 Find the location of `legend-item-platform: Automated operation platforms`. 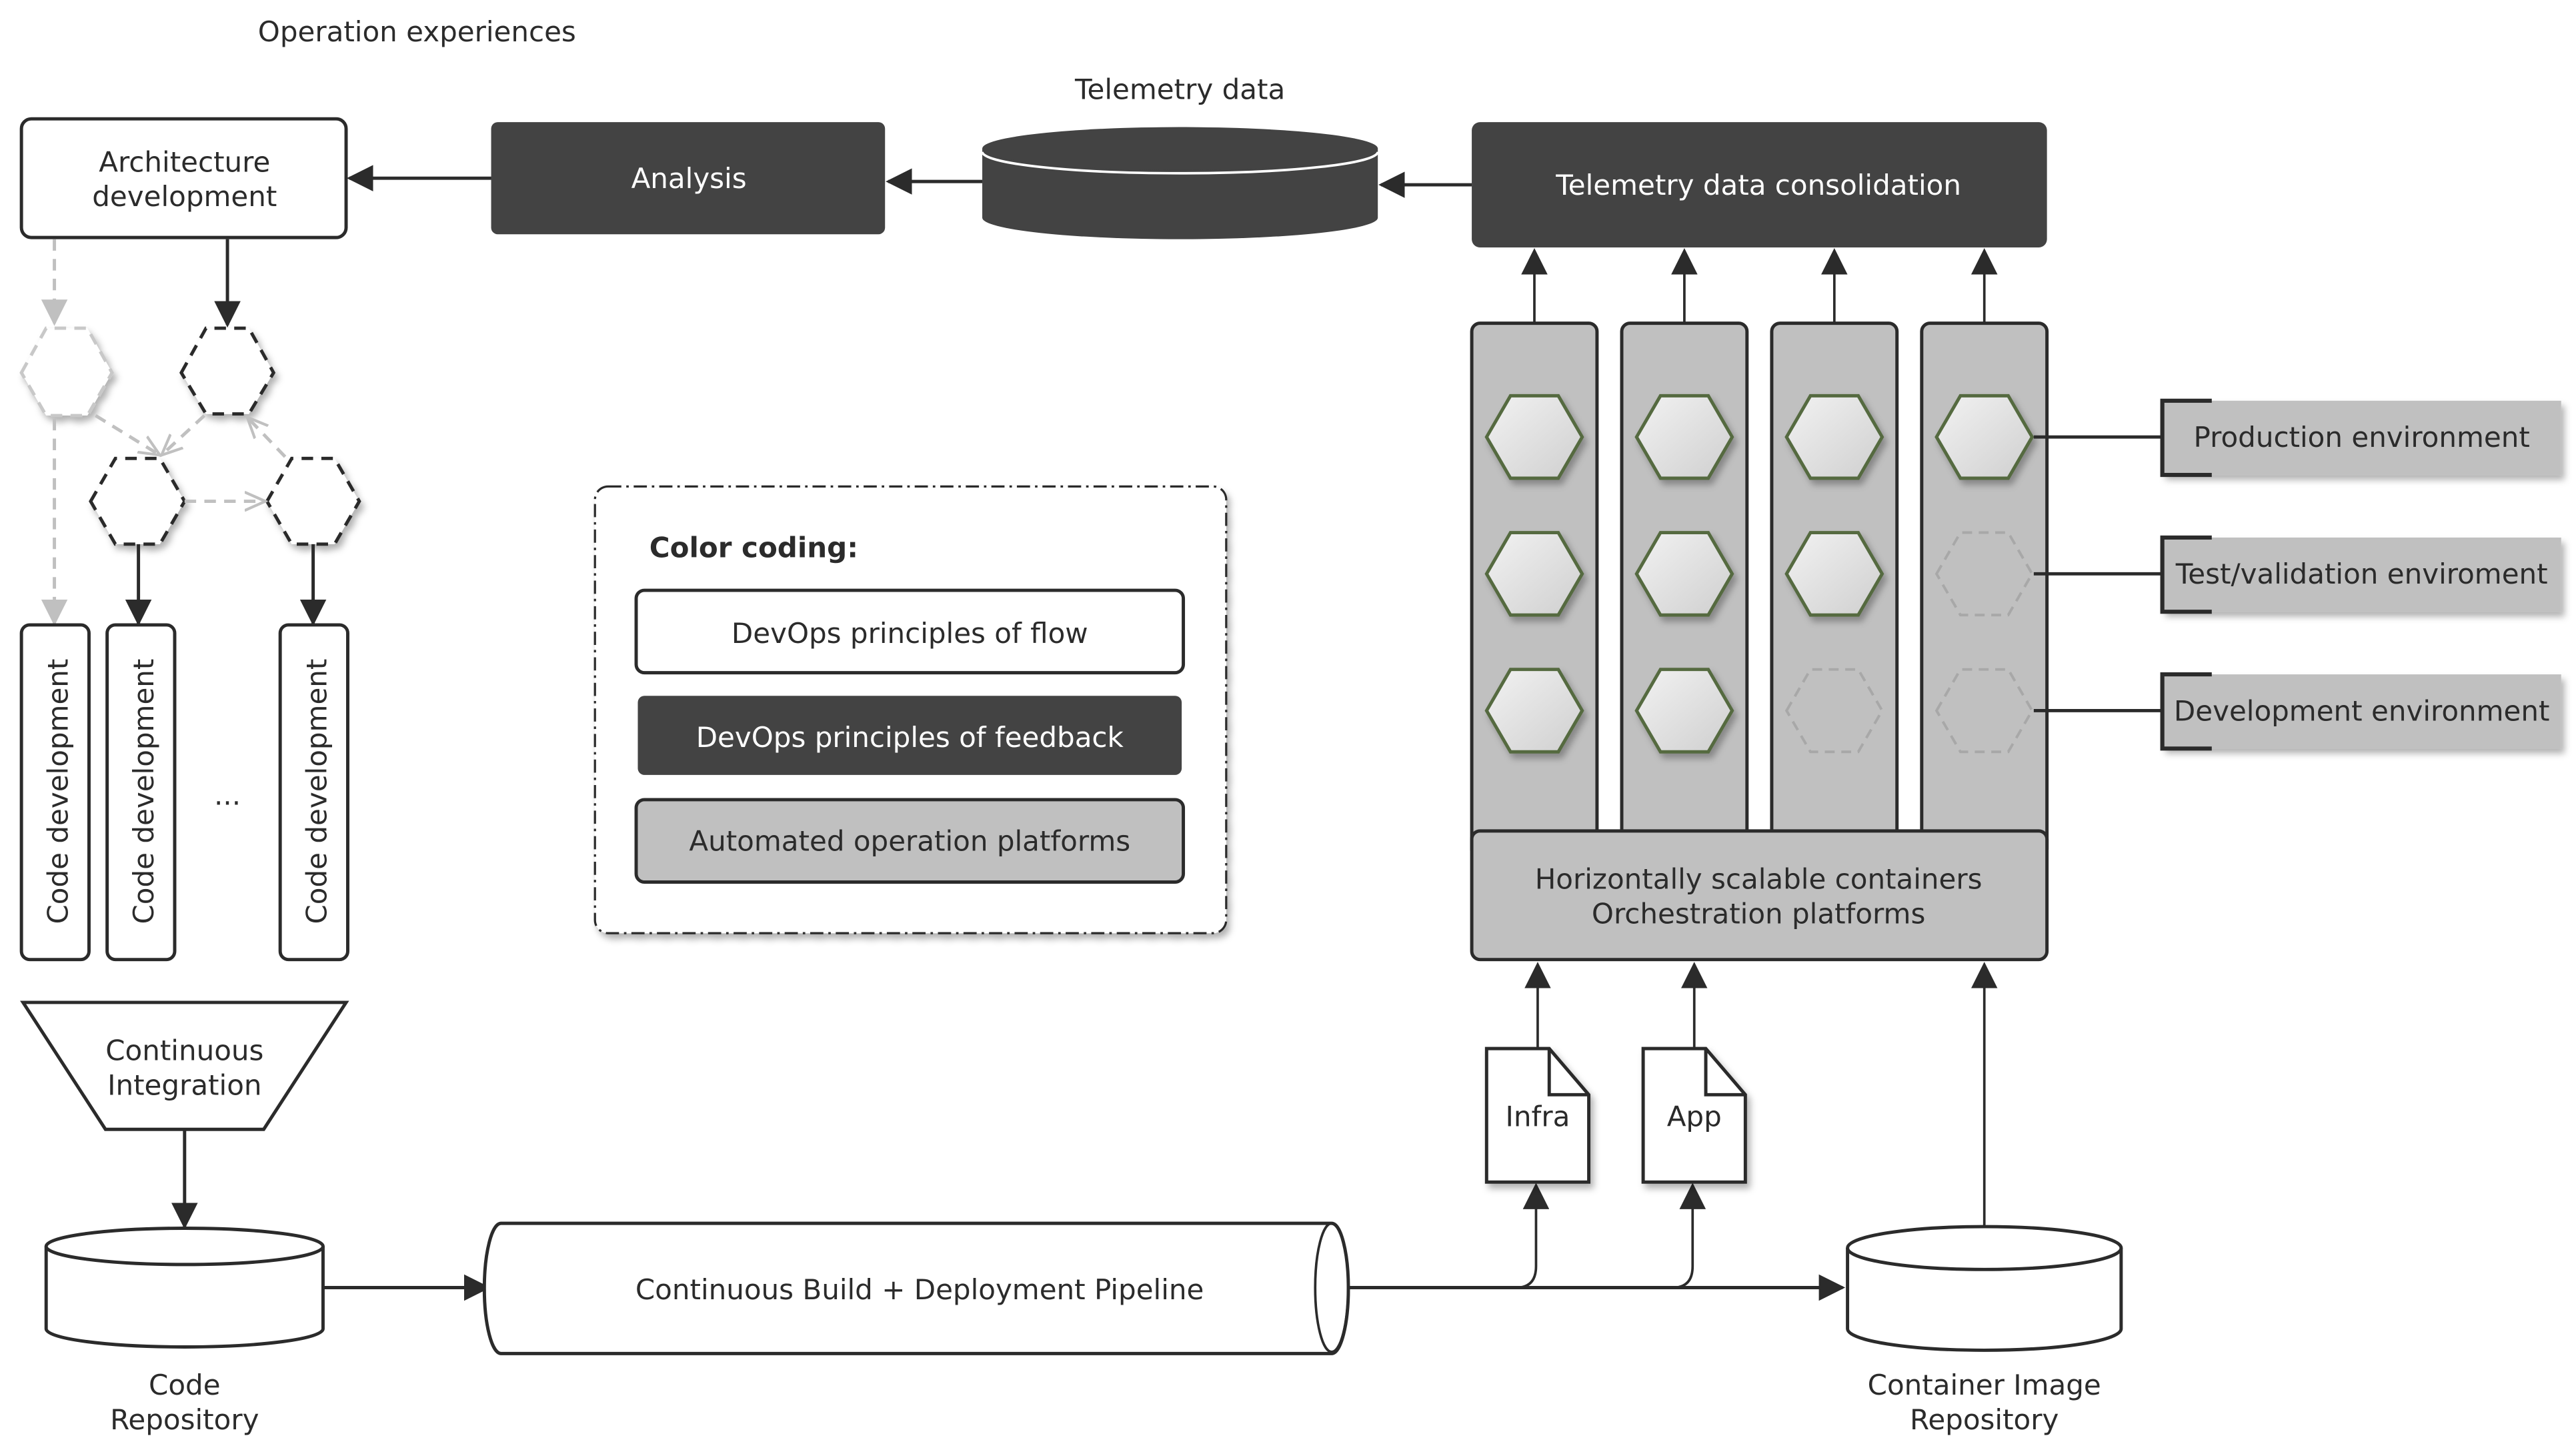

legend-item-platform: Automated operation platforms is located at coordinates (910, 841).